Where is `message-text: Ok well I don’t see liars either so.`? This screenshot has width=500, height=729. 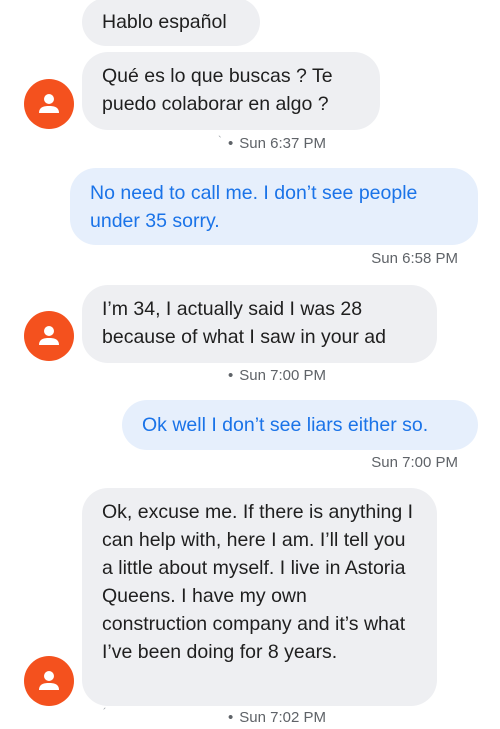 message-text: Ok well I don’t see liars either so. is located at coordinates (285, 425).